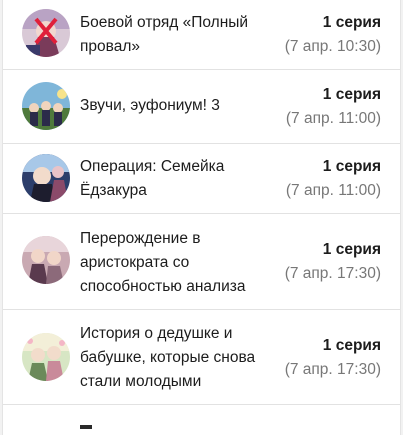  Describe the element at coordinates (180, 179) in the screenshot. I see `anime-title: Операция: Семейка Ёдзакура` at that location.